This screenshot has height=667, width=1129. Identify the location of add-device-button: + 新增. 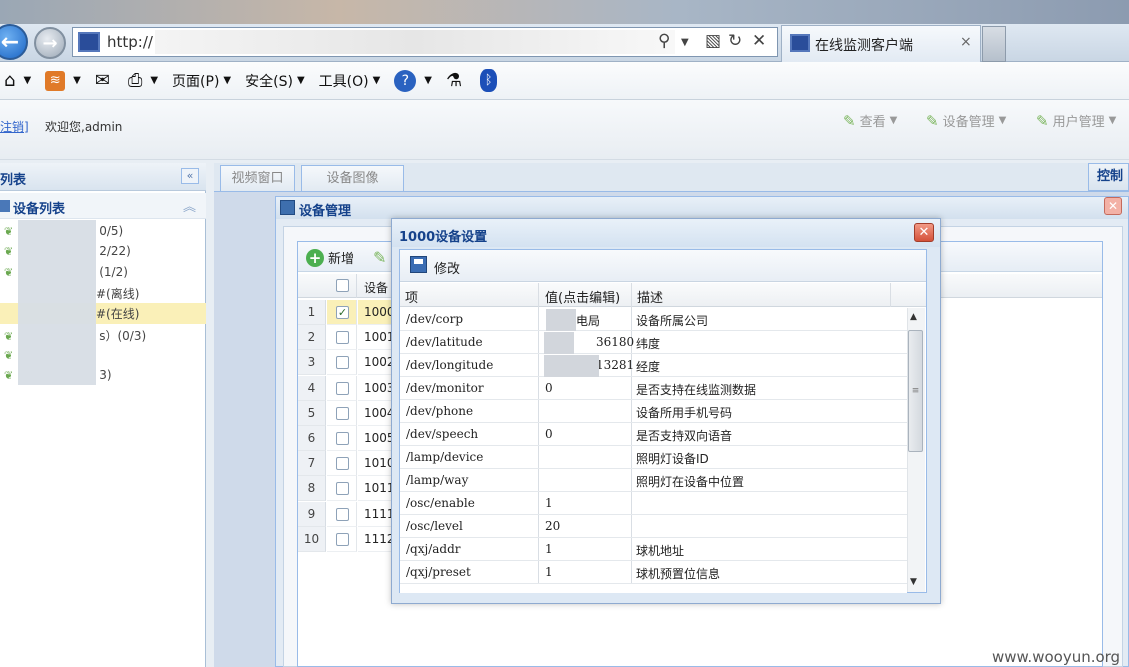
(330, 257).